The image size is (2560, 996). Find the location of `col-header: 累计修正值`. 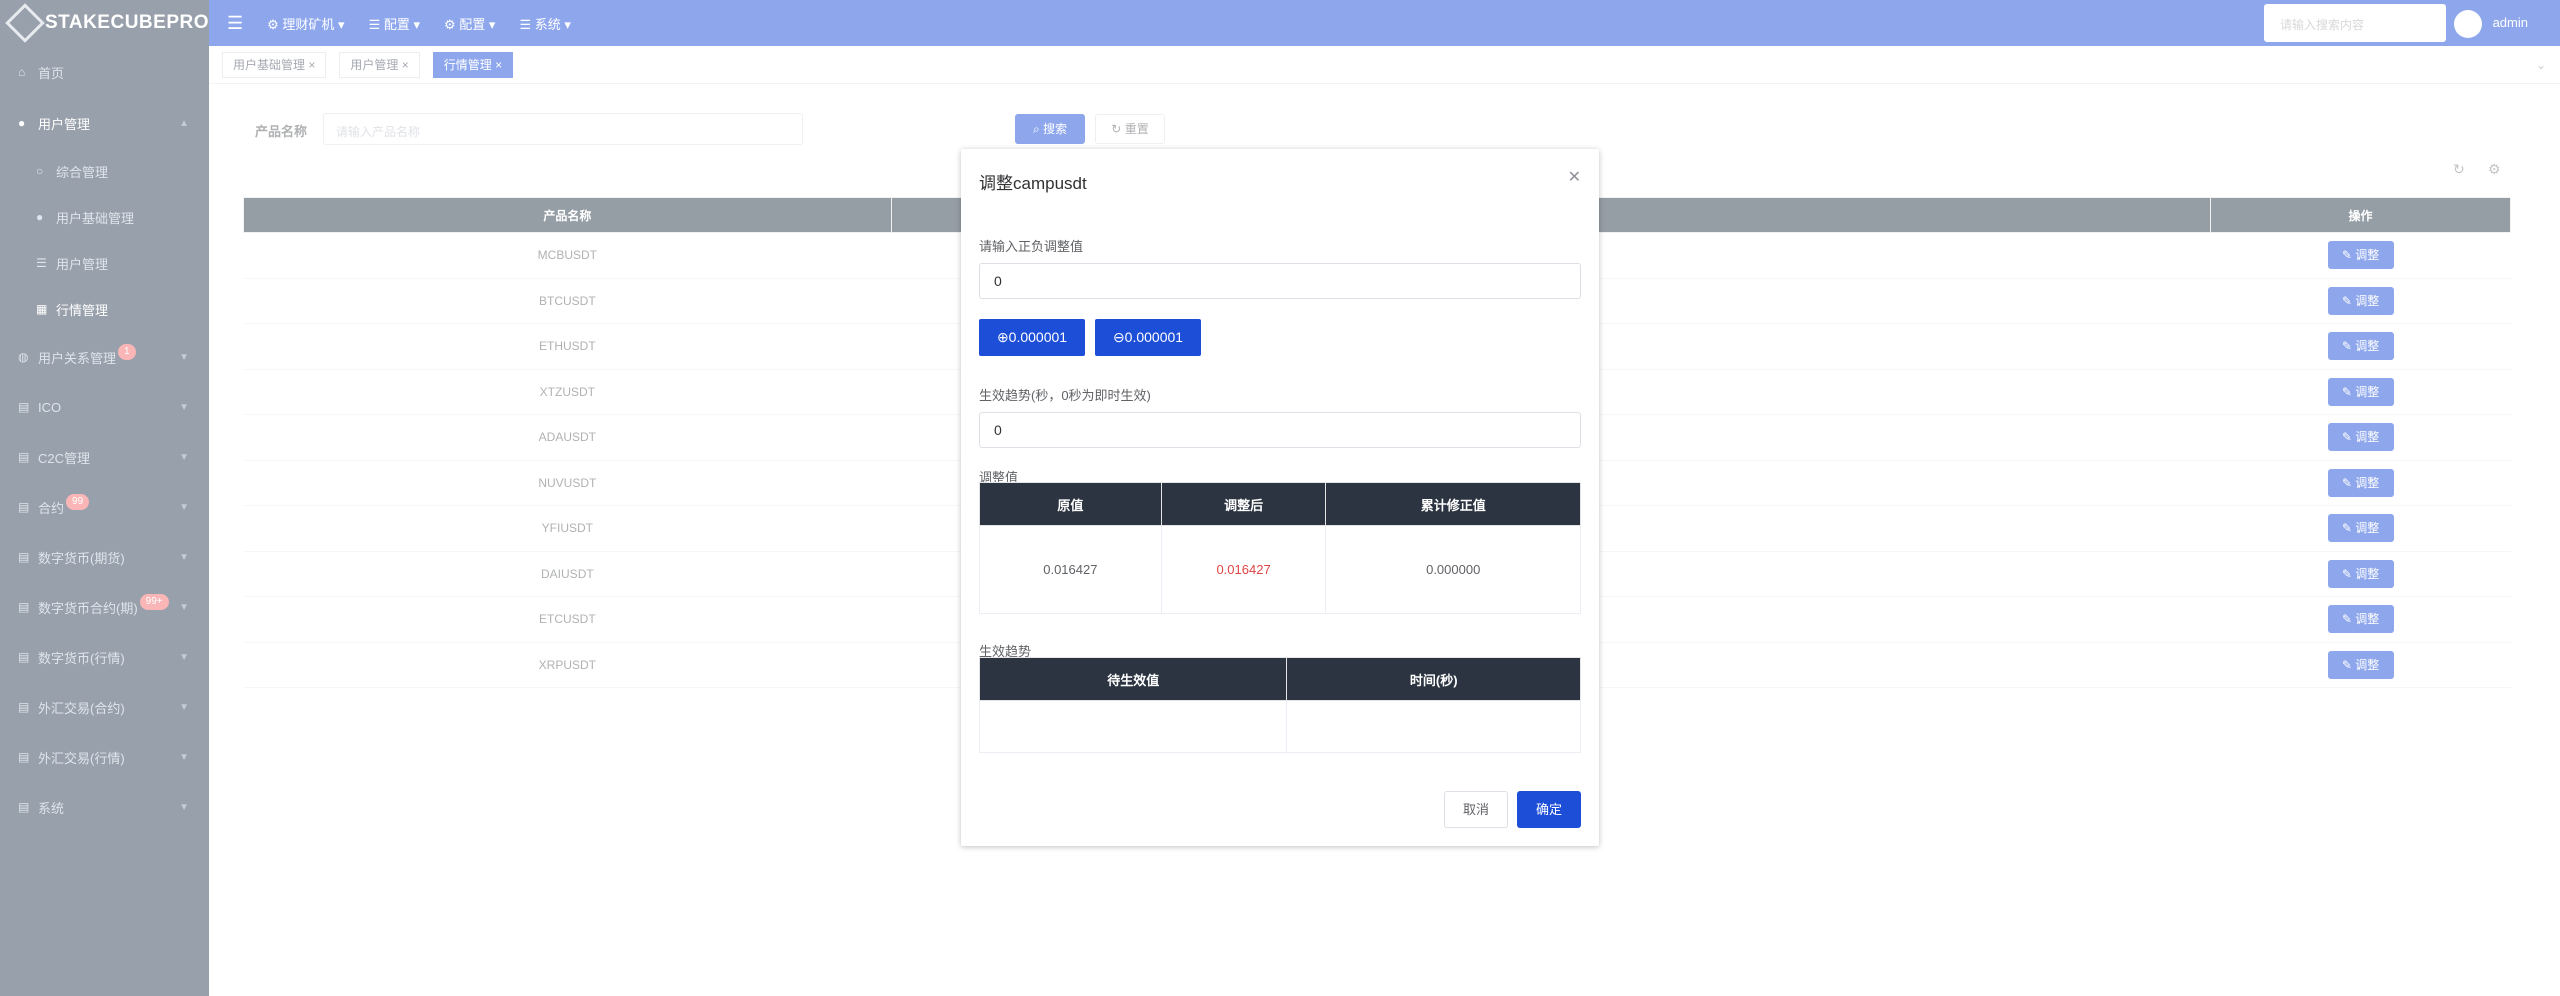

col-header: 累计修正值 is located at coordinates (1453, 504).